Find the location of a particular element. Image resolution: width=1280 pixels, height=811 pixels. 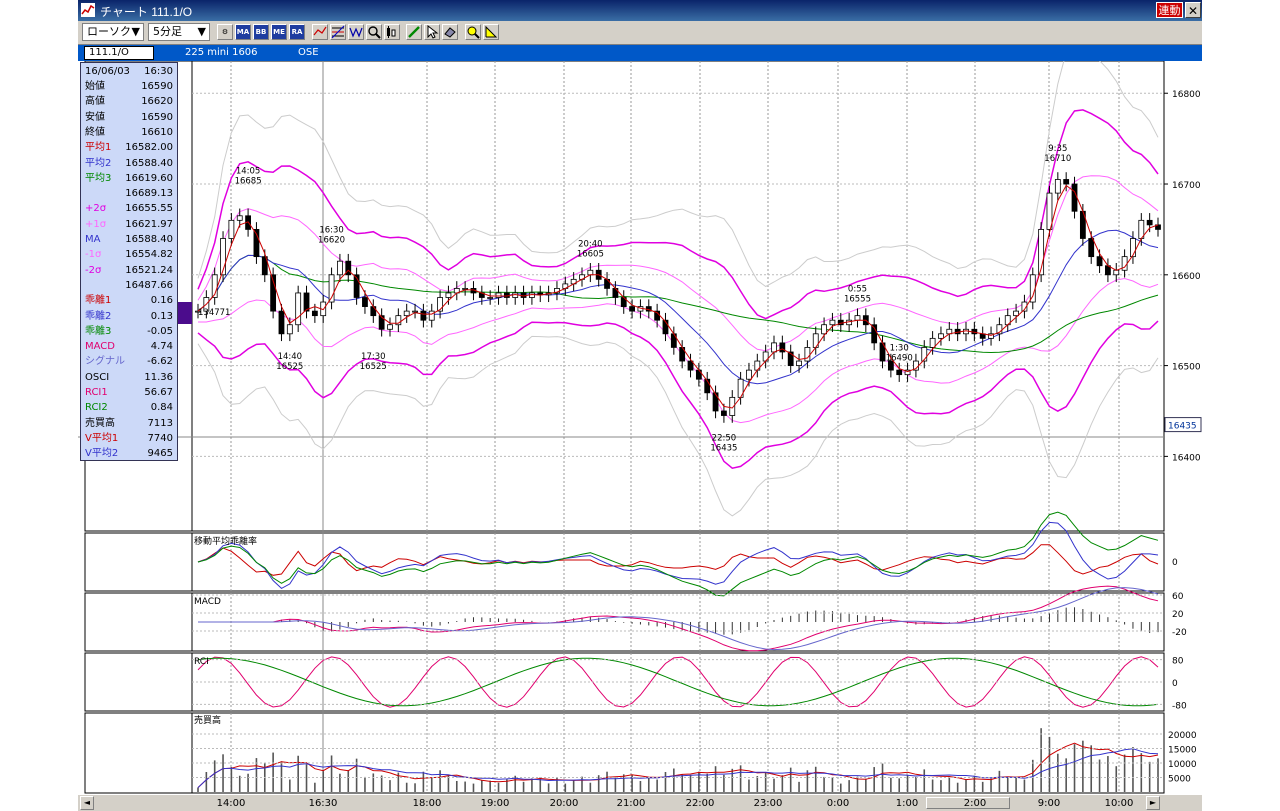

time-tick-label: 19:00 is located at coordinates (495, 803).